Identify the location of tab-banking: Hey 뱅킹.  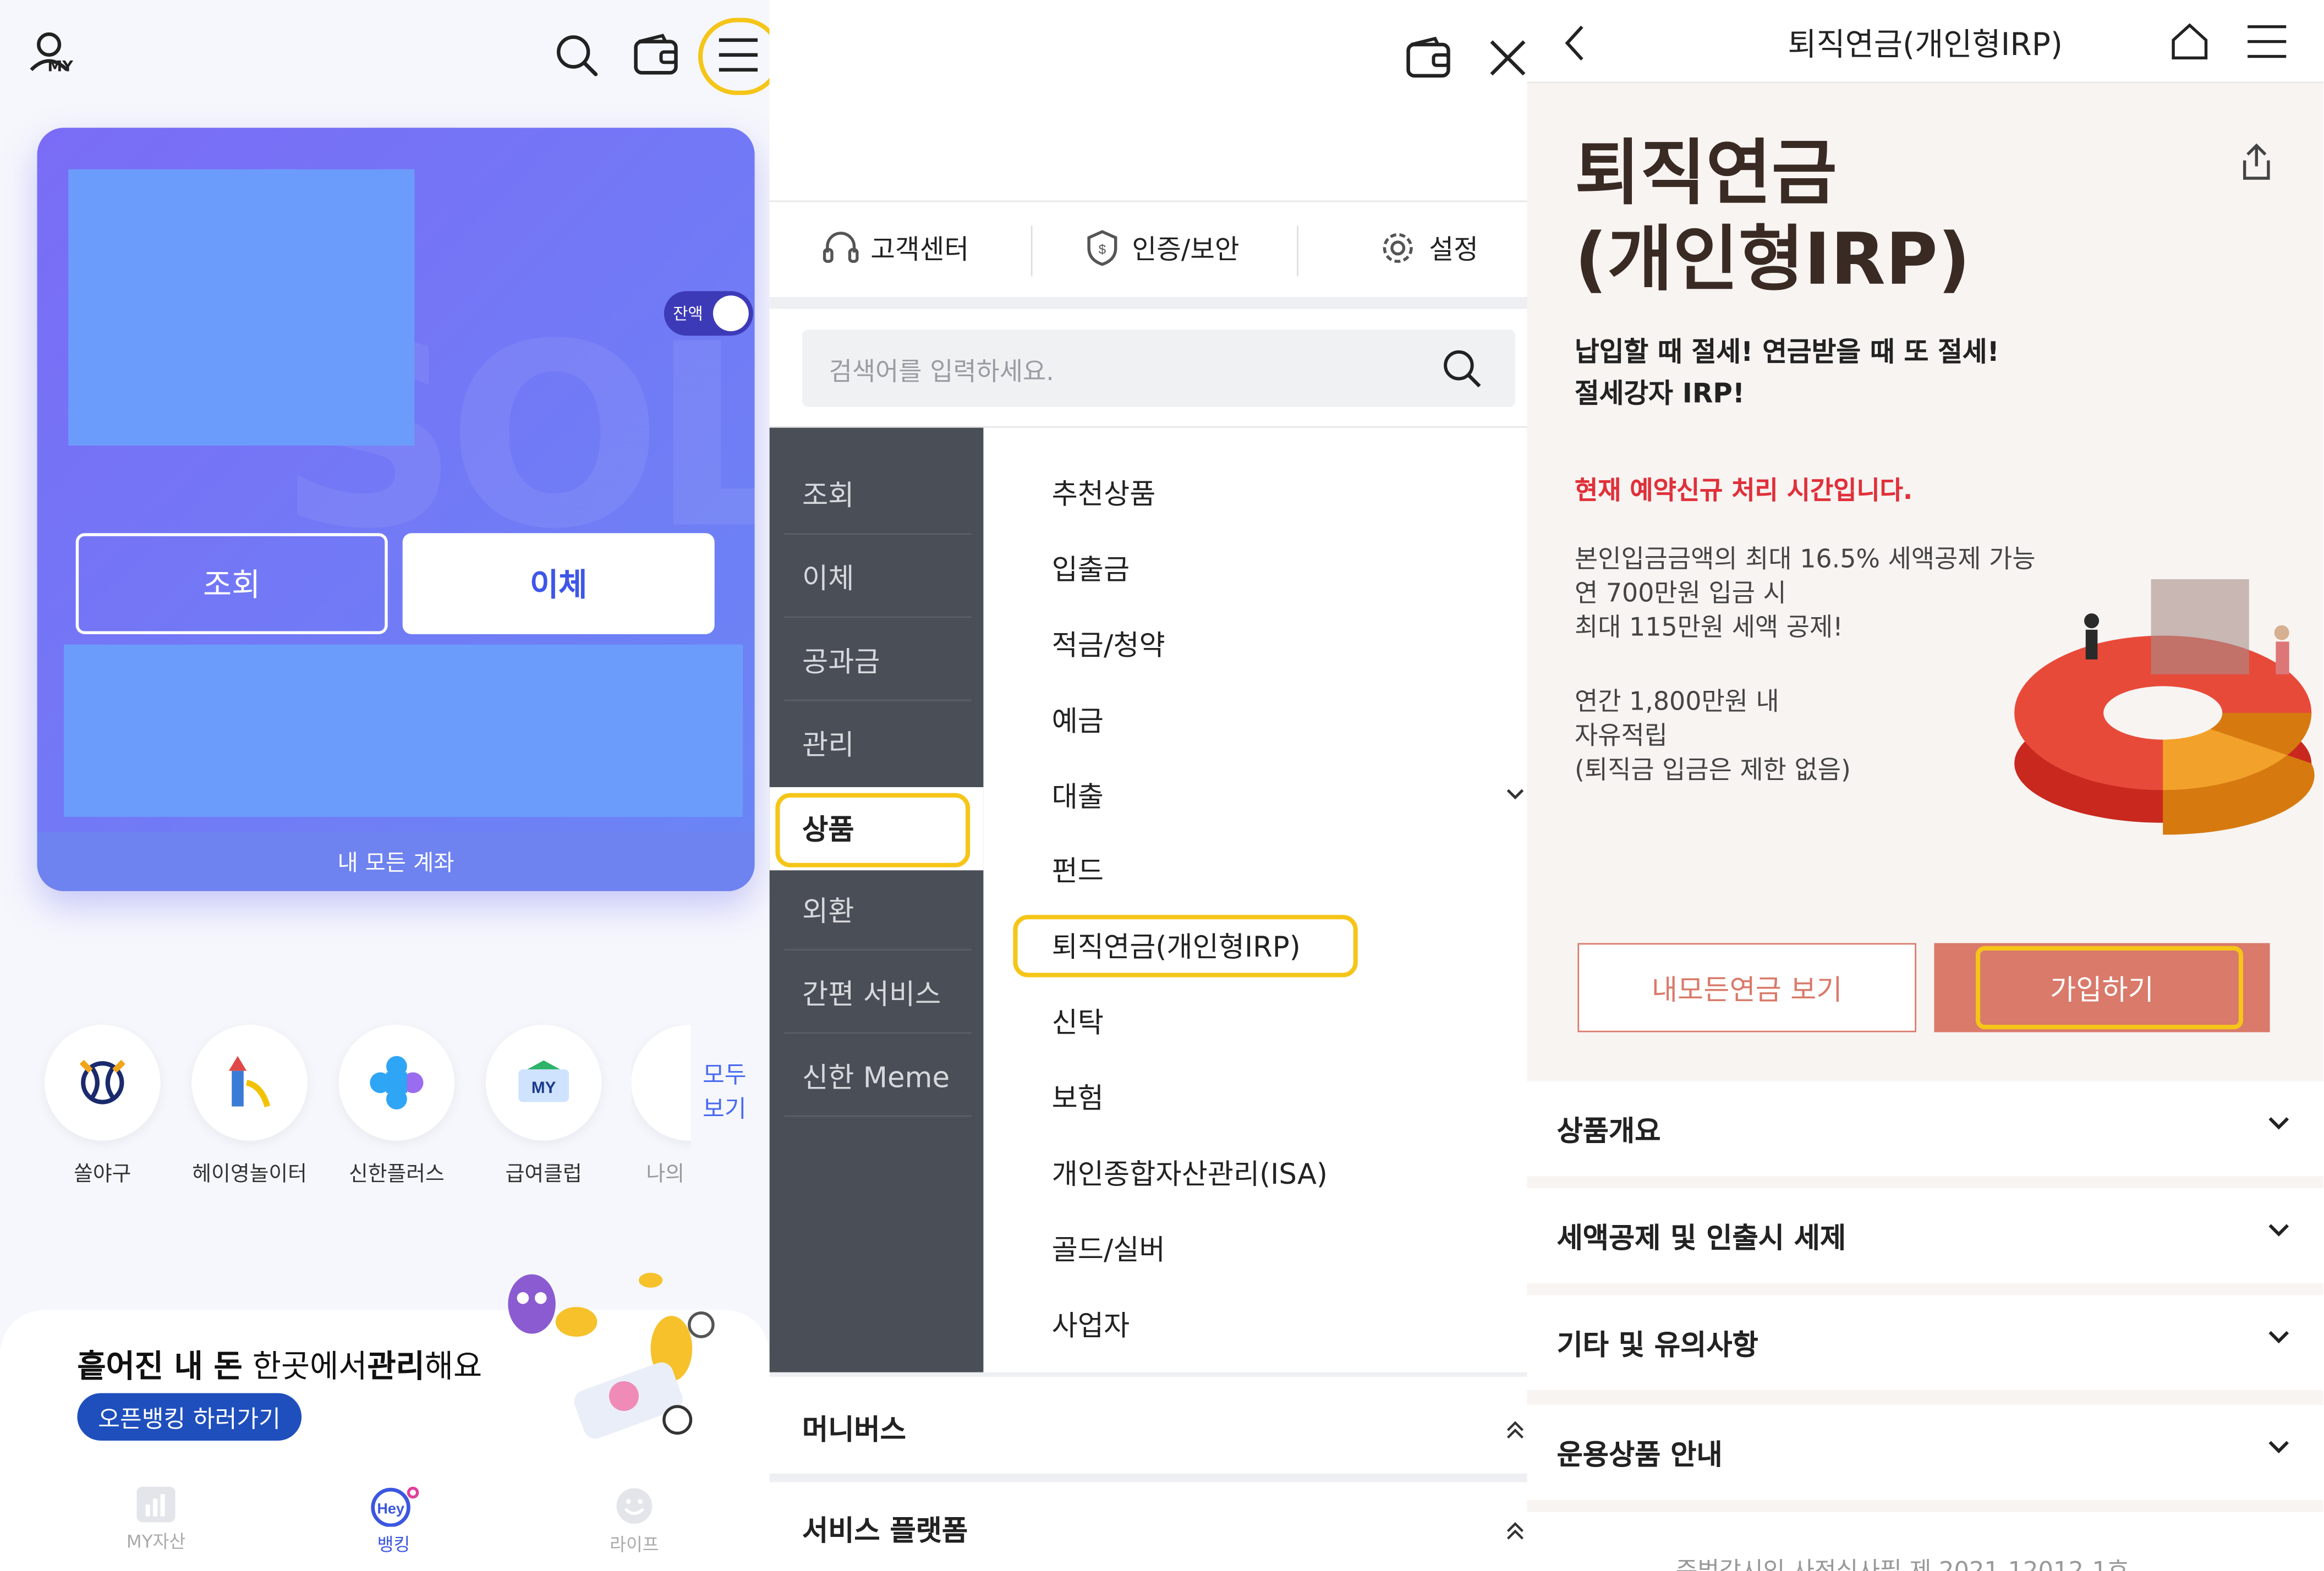
(394, 1521).